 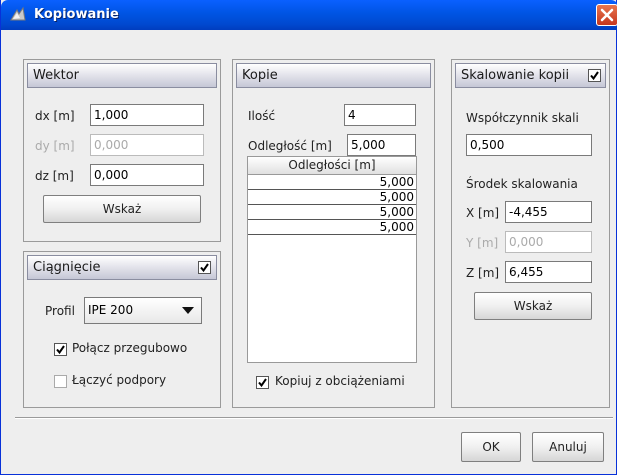 I want to click on dy-field: 0,000, so click(x=147, y=145).